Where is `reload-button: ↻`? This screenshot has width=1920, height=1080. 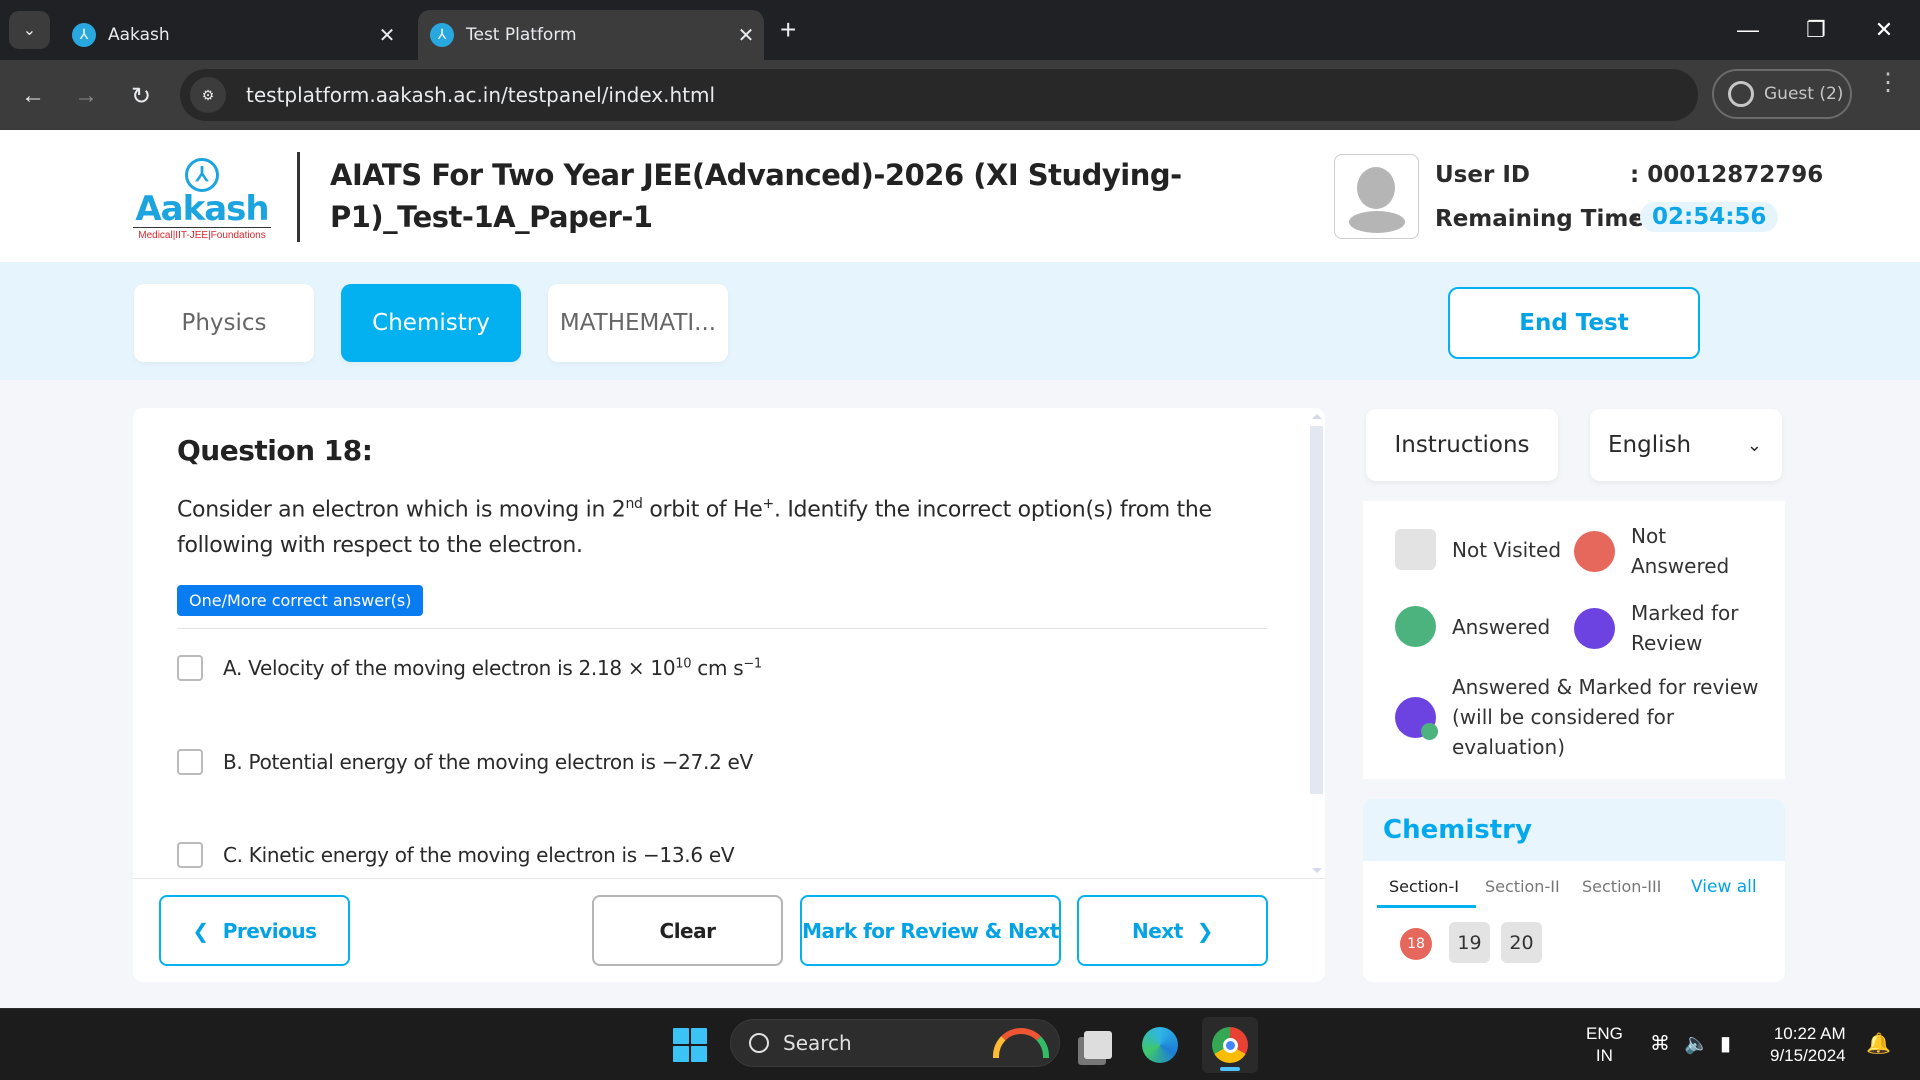 reload-button: ↻ is located at coordinates (141, 96).